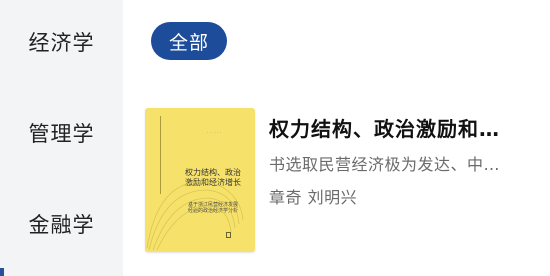 This screenshot has width=550, height=276. Describe the element at coordinates (61, 224) in the screenshot. I see `sidebar-item-finance: 金融学` at that location.